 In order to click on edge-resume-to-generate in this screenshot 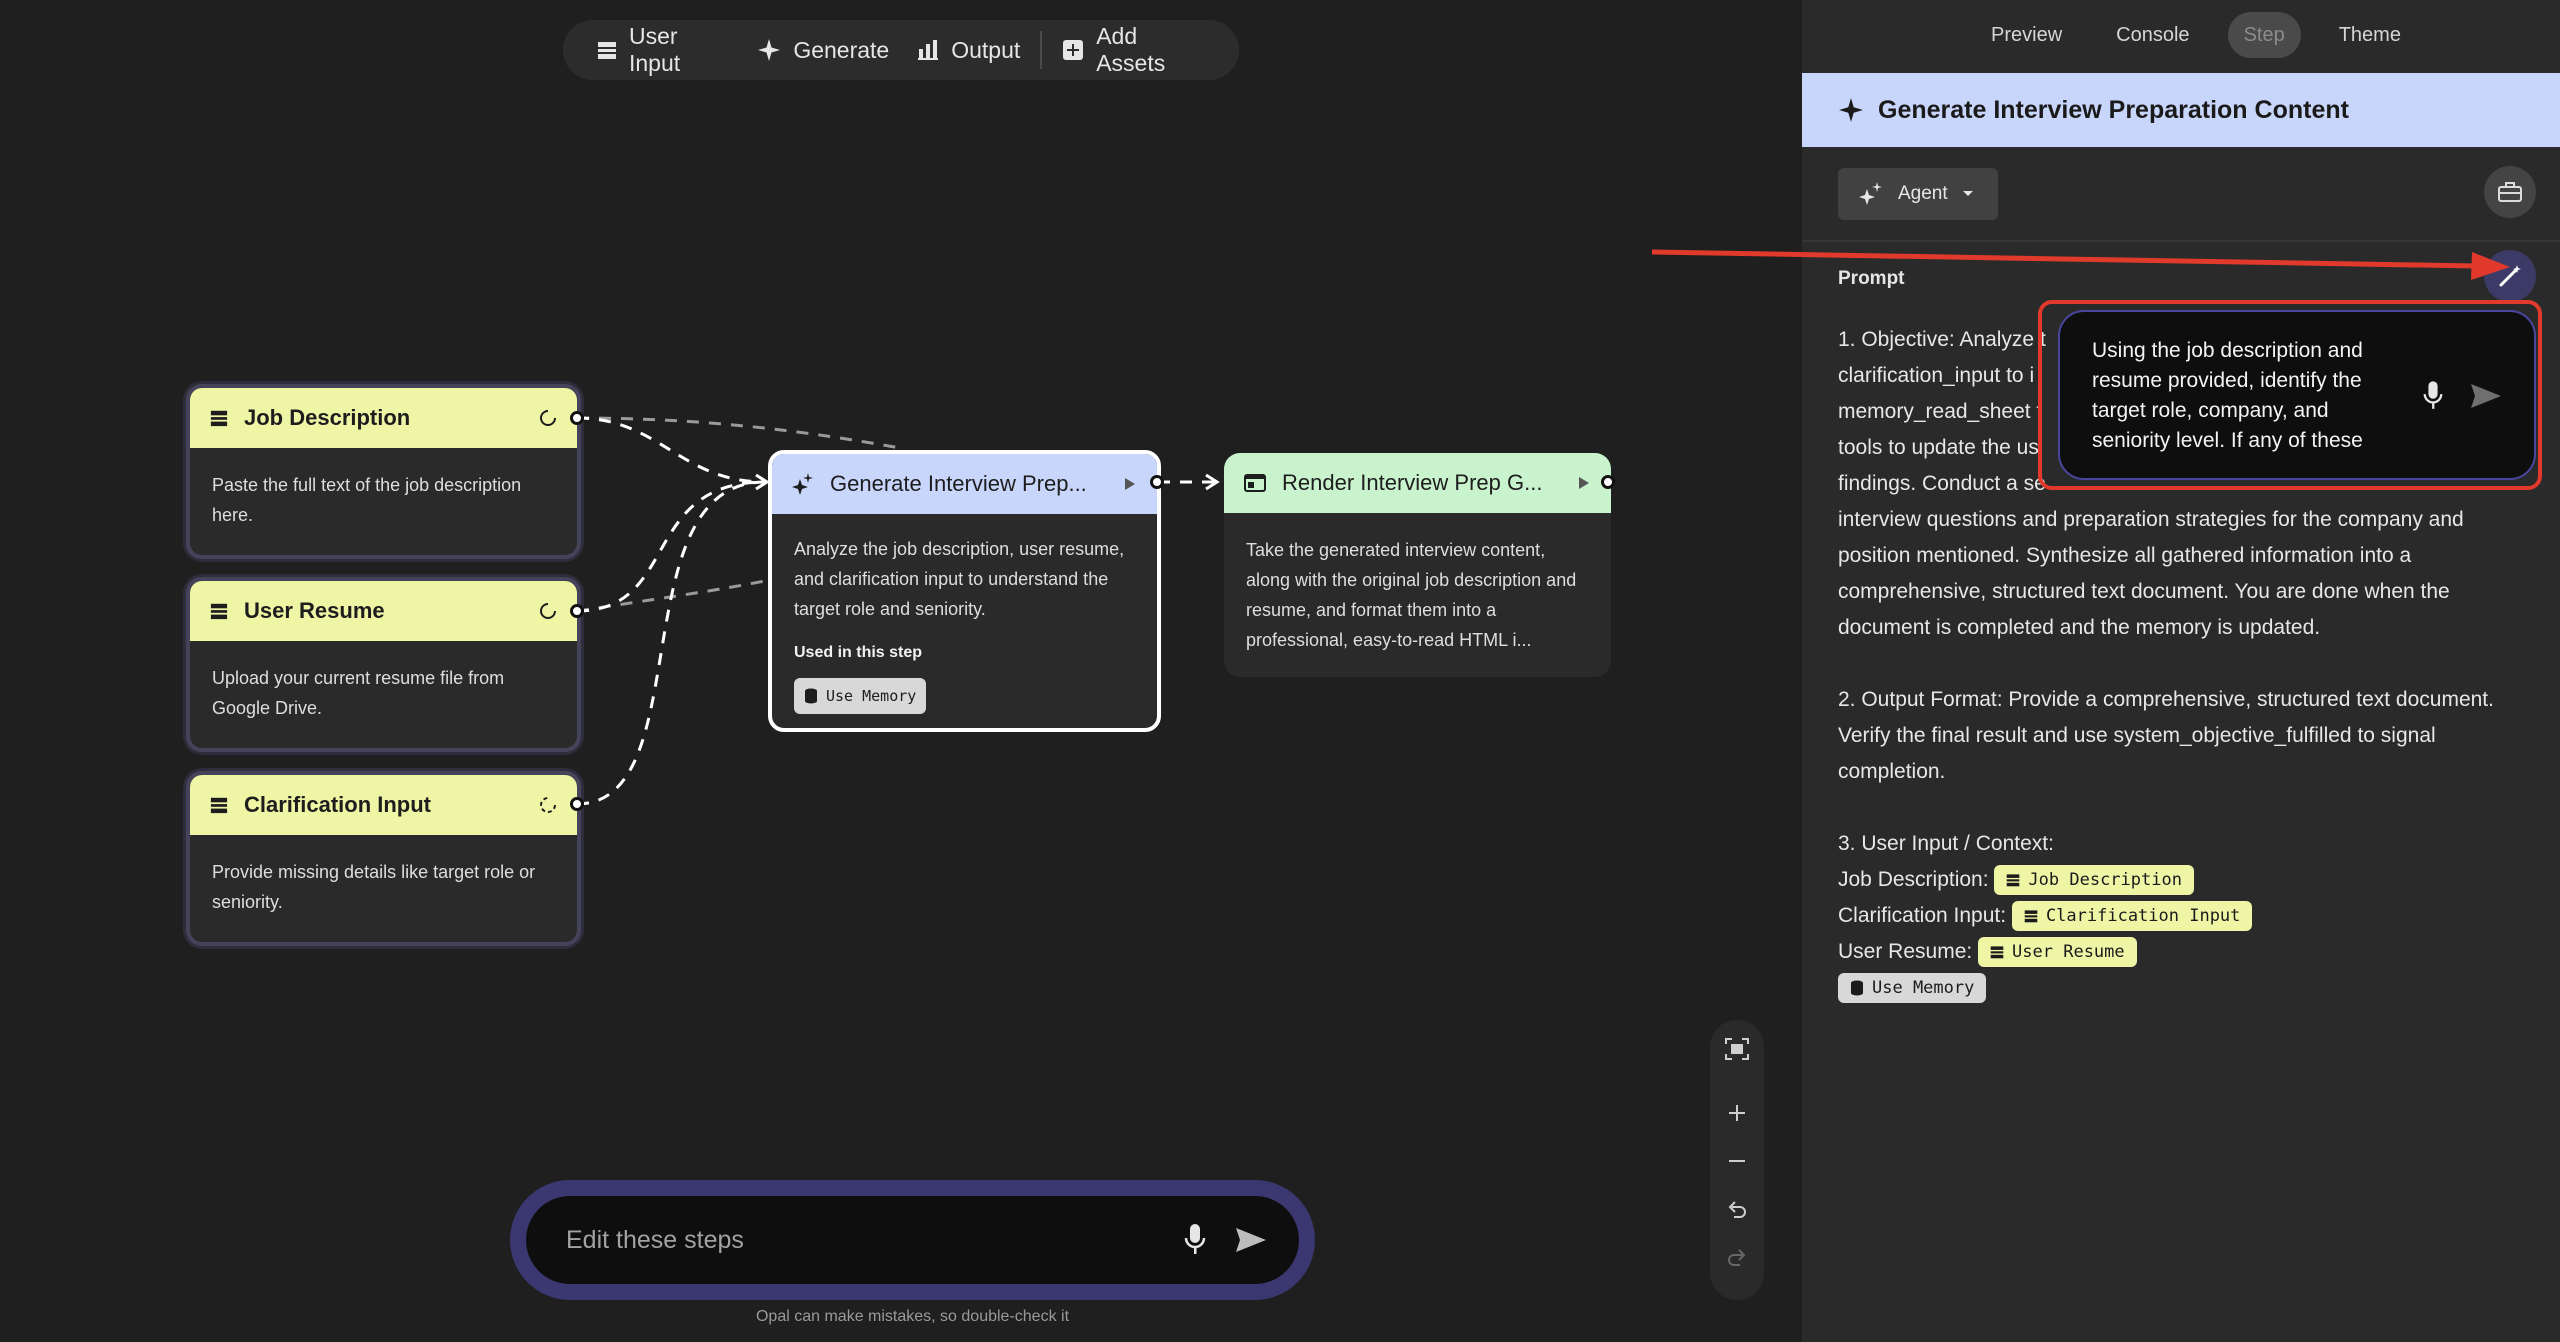, I will do `click(671, 546)`.